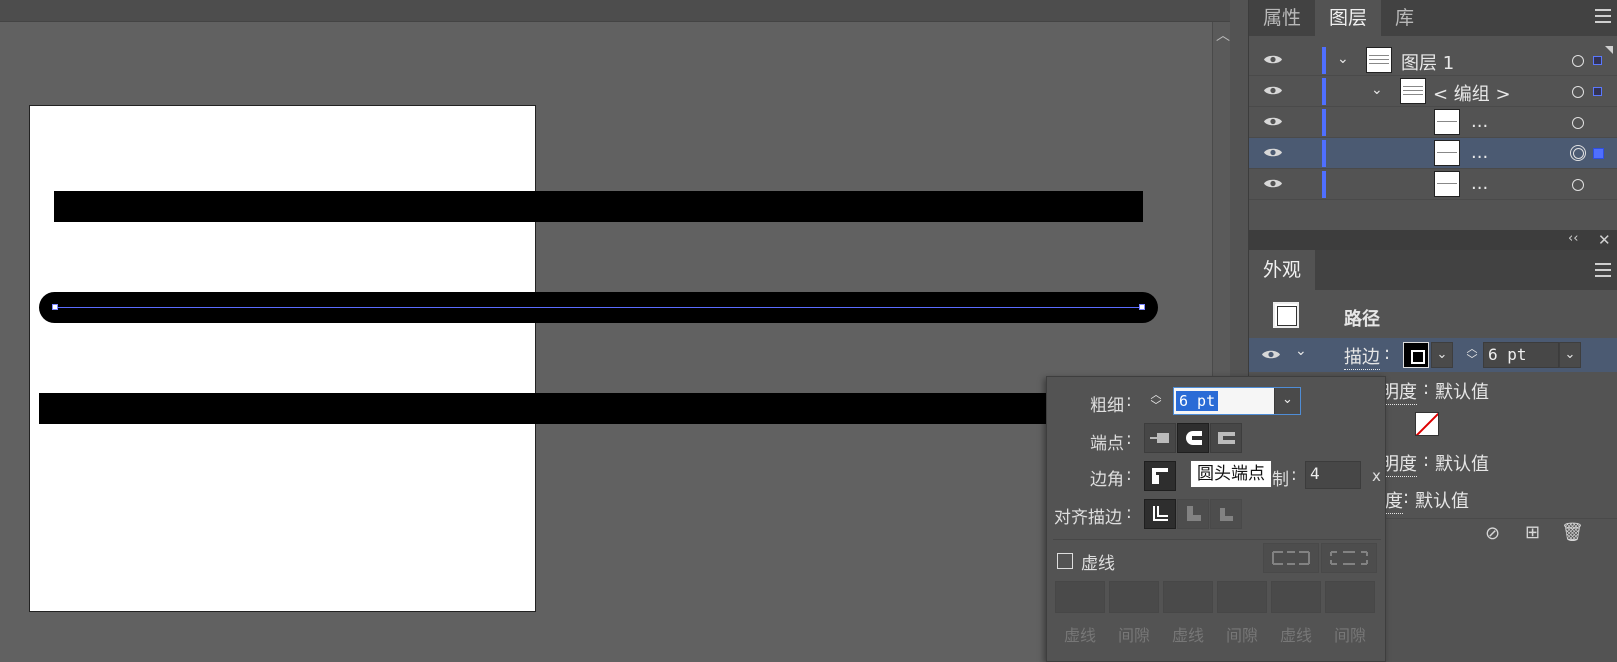 This screenshot has width=1617, height=662. I want to click on anchor-point-end, so click(1142, 307).